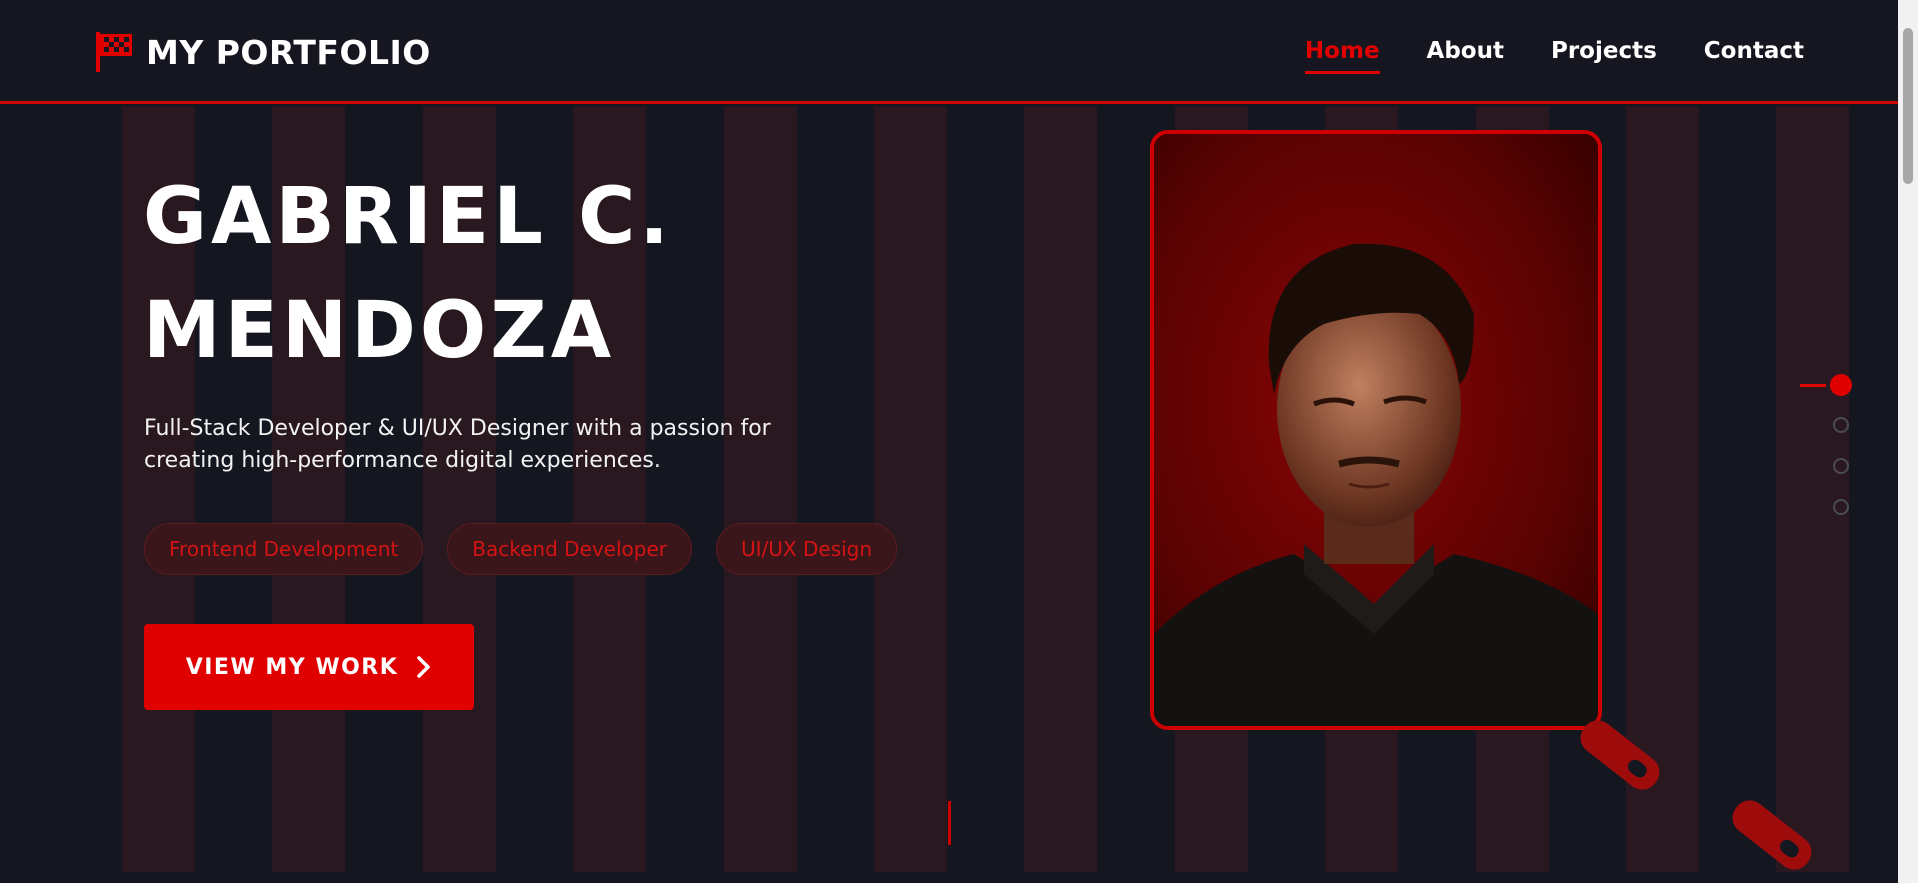 The width and height of the screenshot is (1918, 883). Describe the element at coordinates (570, 549) in the screenshot. I see `skill-tag-backend: Backend Developer` at that location.